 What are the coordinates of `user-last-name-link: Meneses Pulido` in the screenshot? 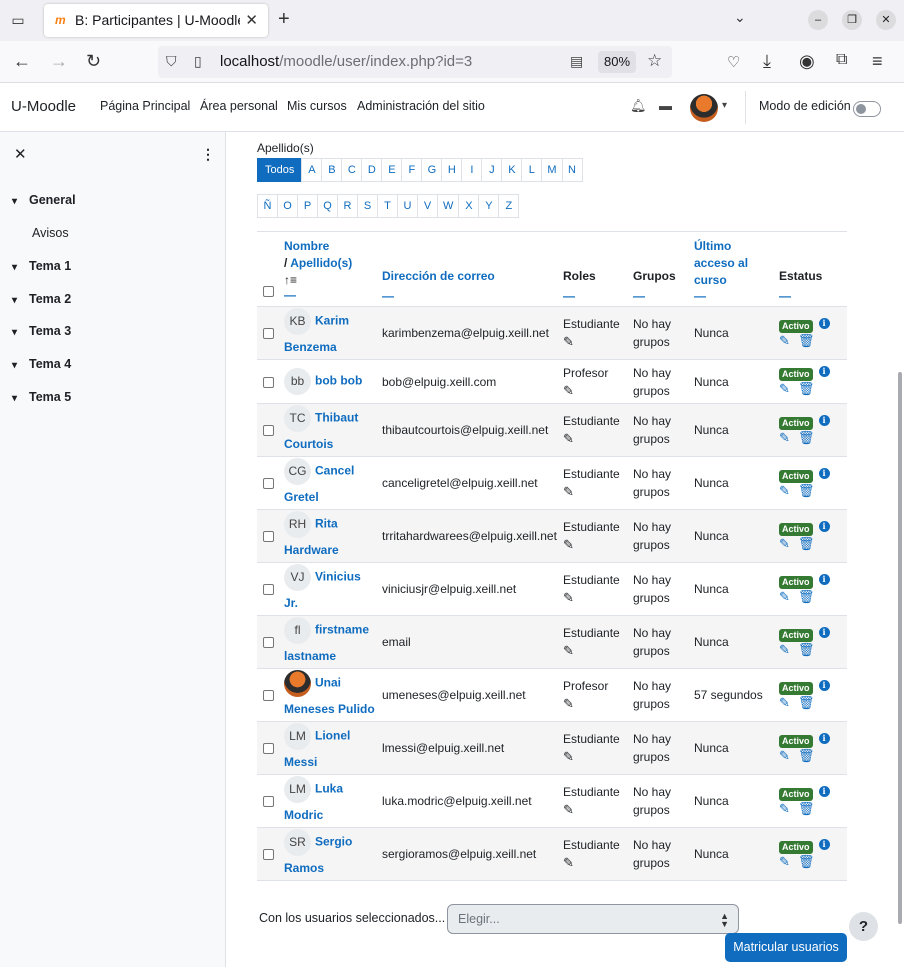 It's located at (329, 709).